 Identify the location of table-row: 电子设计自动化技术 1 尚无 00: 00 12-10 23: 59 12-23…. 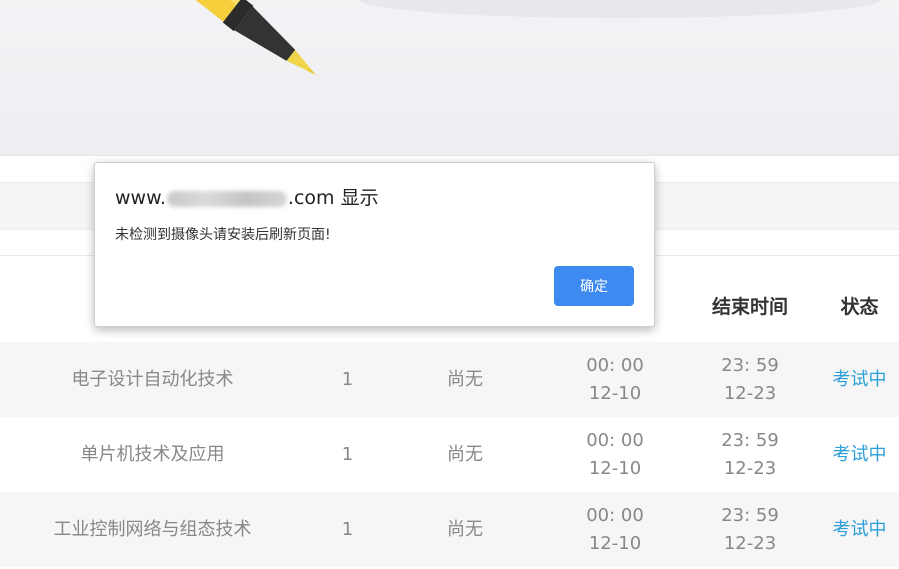
(449, 379).